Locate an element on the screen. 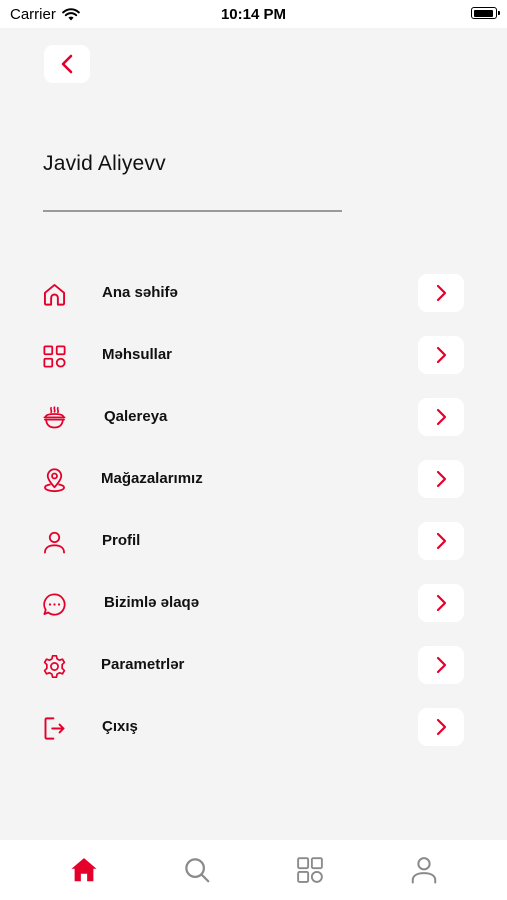  menu-item-label: Ana səhifə is located at coordinates (140, 292).